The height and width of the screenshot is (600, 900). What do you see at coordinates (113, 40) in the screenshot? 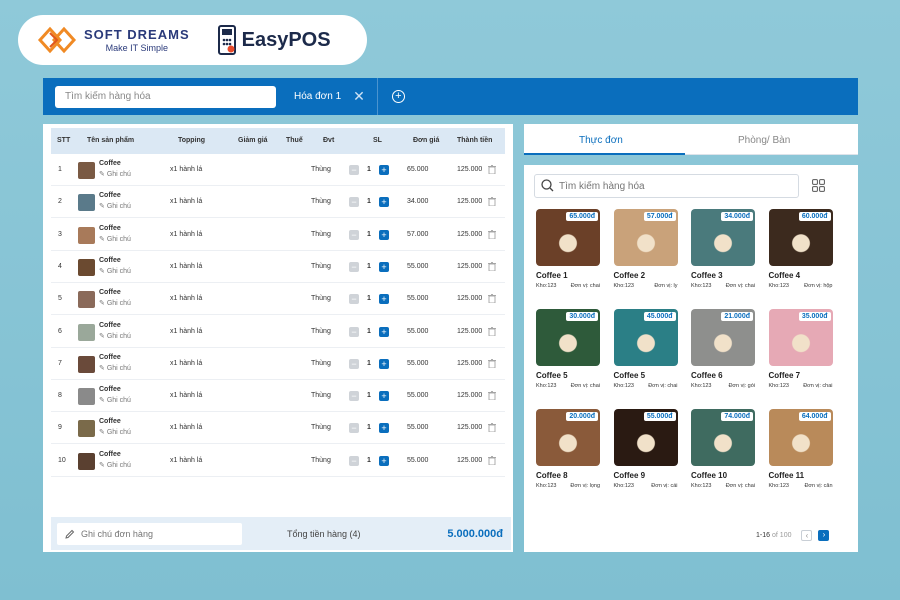
I see `softdreams-logo: SOFT DREAMS Make IT Simple` at bounding box center [113, 40].